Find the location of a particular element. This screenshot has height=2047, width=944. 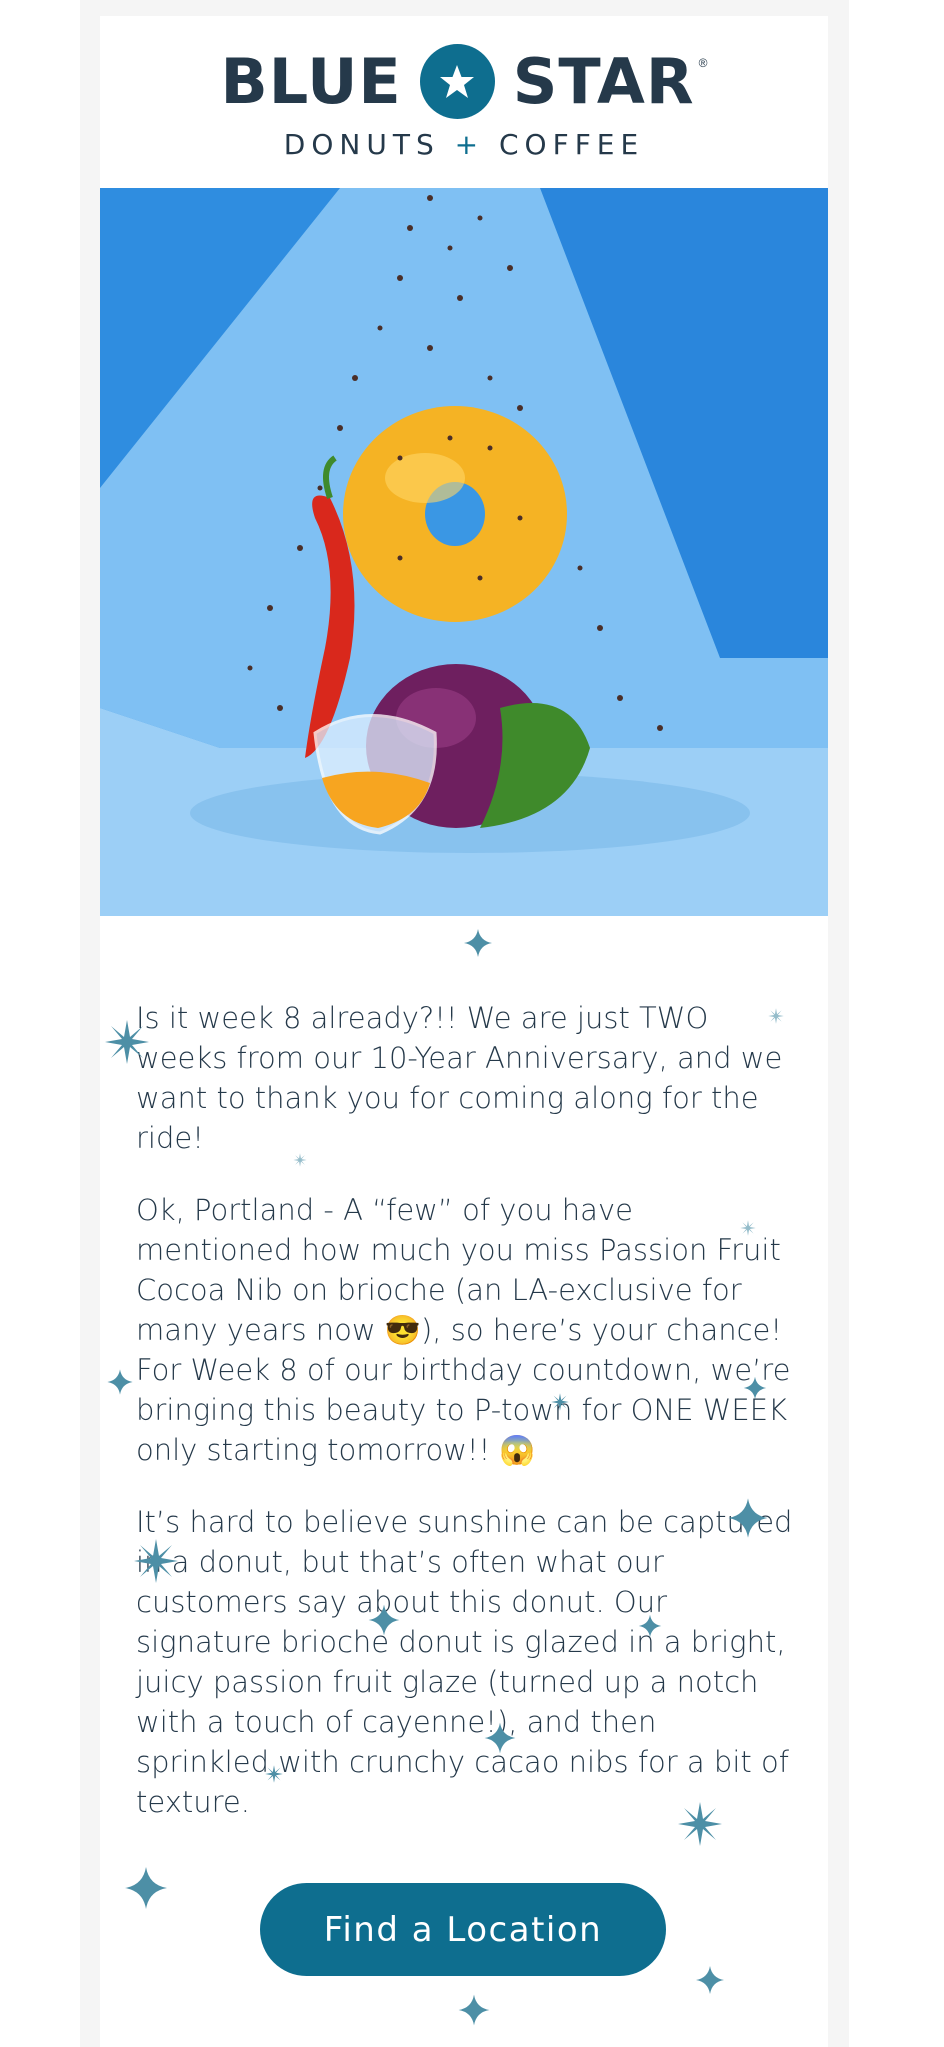

brand-header: BLUE STAR ® DONUTS + COFFEE is located at coordinates (464, 102).